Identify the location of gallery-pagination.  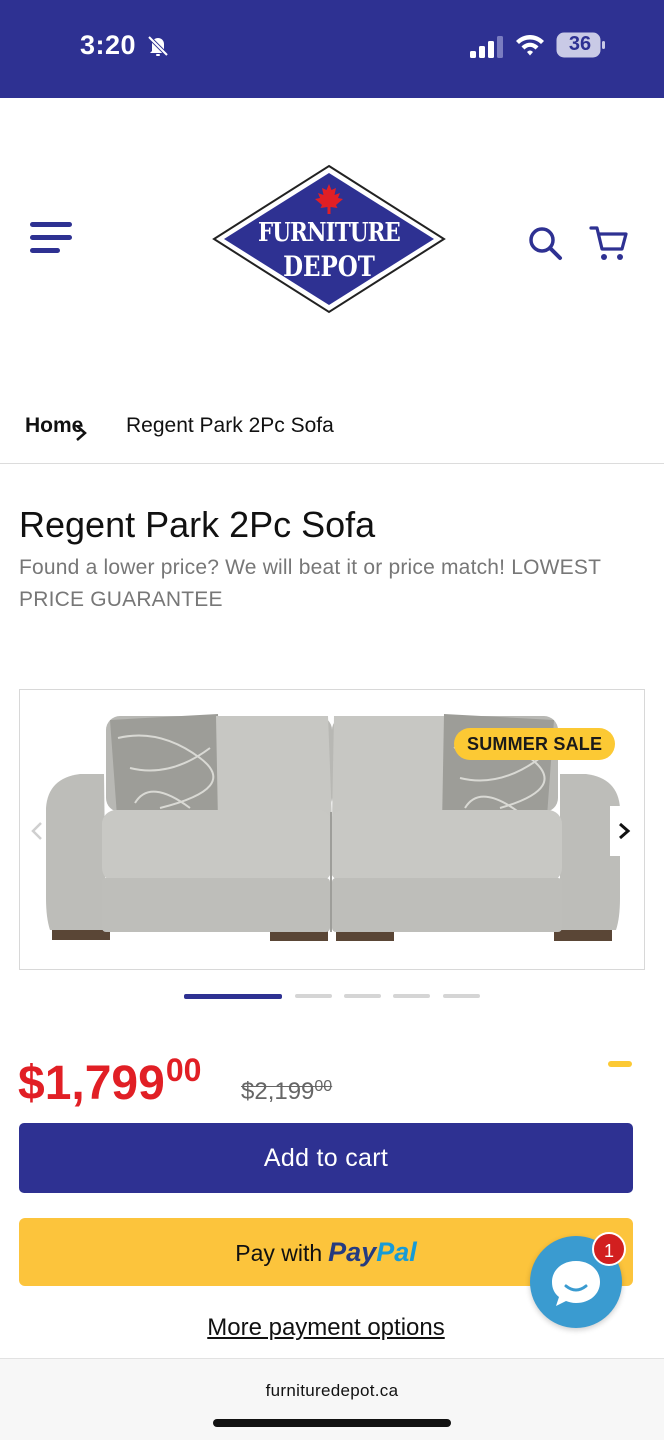
(334, 997).